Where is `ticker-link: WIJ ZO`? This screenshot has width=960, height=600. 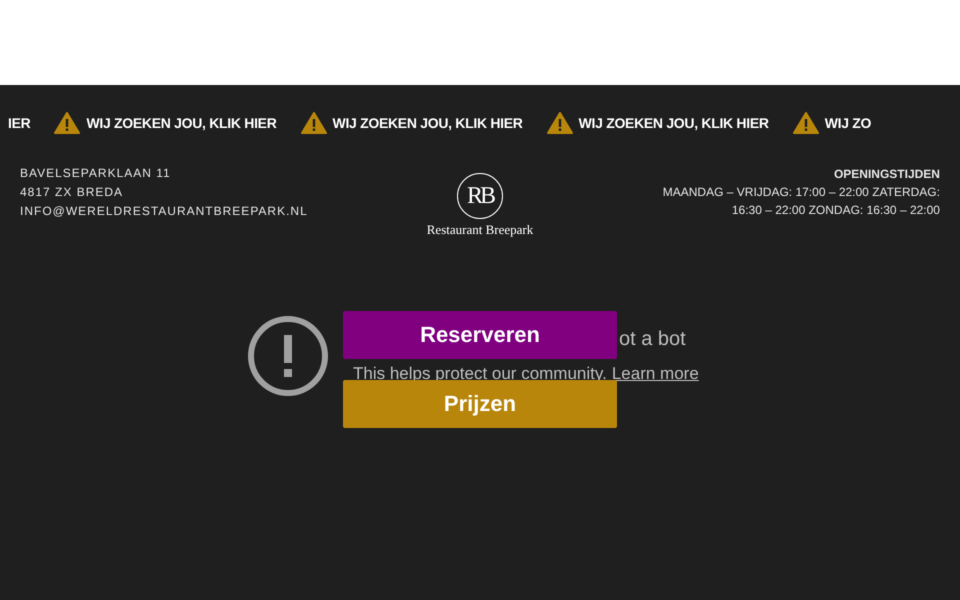
ticker-link: WIJ ZO is located at coordinates (848, 123).